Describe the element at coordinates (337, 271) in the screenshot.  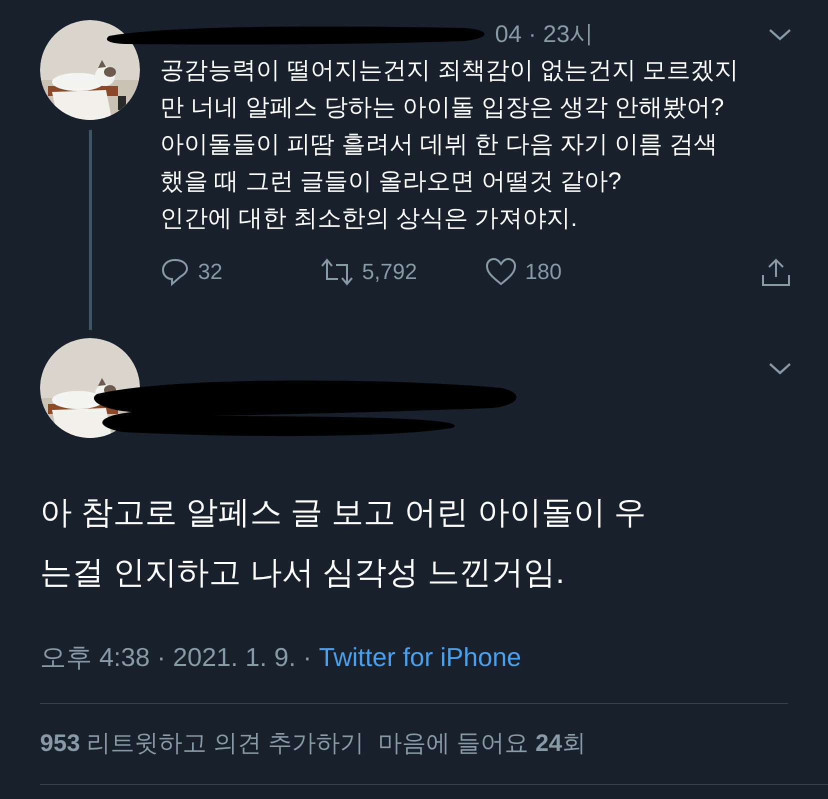
I see `retweet-icon` at that location.